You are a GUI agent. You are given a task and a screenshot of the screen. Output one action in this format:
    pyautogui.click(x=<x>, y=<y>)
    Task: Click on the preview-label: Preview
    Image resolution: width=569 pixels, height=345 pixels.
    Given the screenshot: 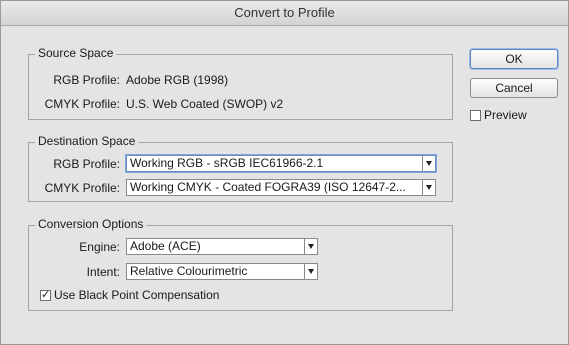 What is the action you would take?
    pyautogui.click(x=505, y=115)
    